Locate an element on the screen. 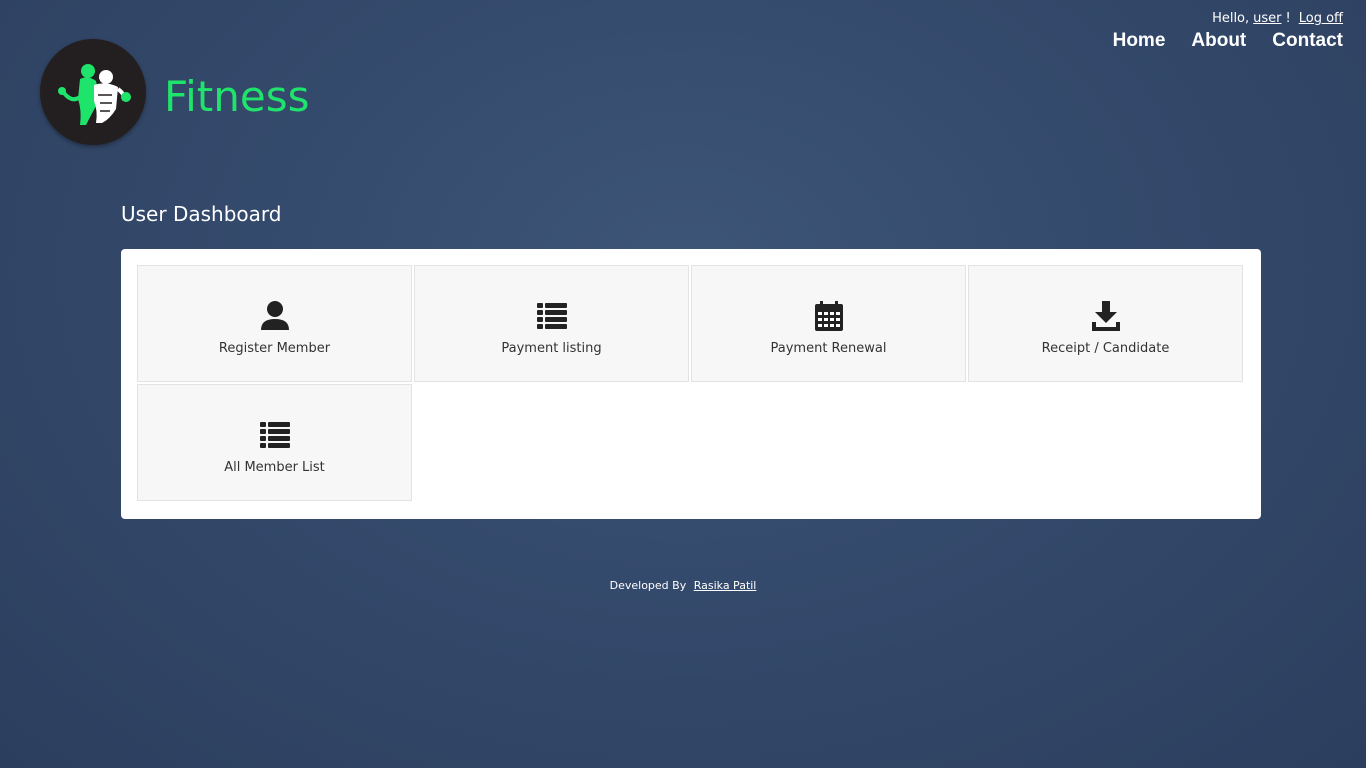 This screenshot has height=768, width=1366. download-icon is located at coordinates (1105, 316).